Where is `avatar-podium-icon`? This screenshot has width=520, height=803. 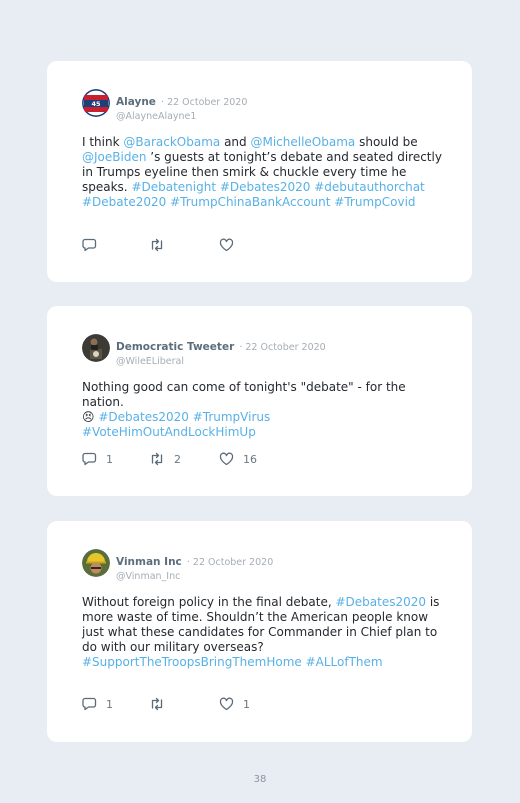
avatar-podium-icon is located at coordinates (96, 348).